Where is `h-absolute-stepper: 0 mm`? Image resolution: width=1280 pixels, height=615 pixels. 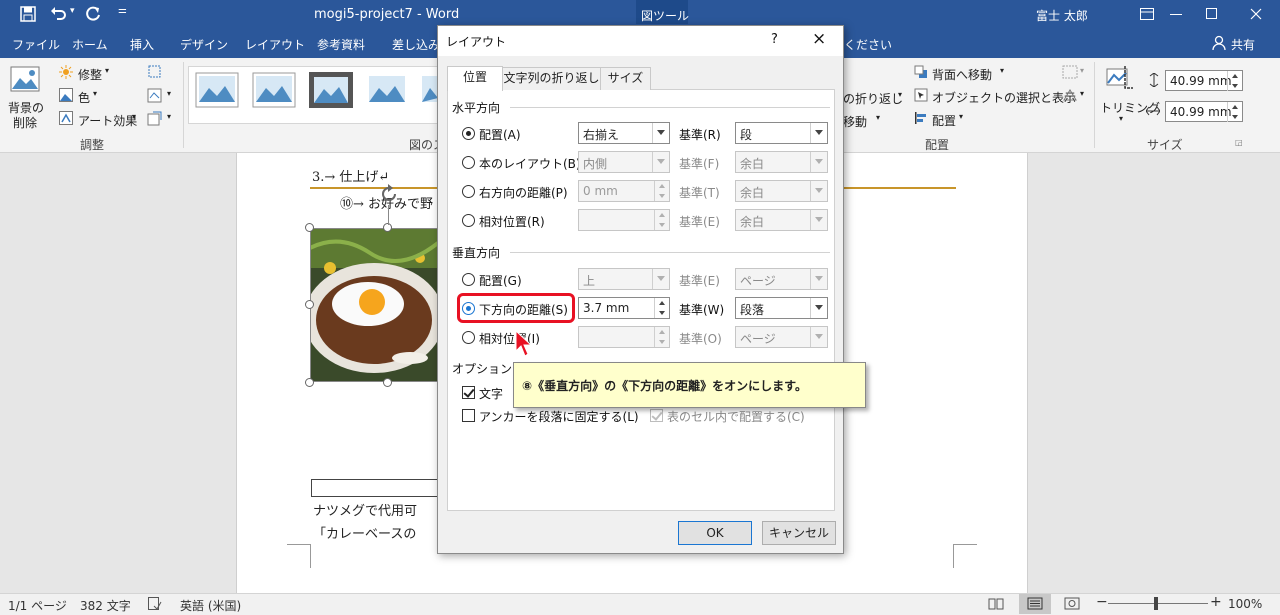
h-absolute-stepper: 0 mm is located at coordinates (624, 191).